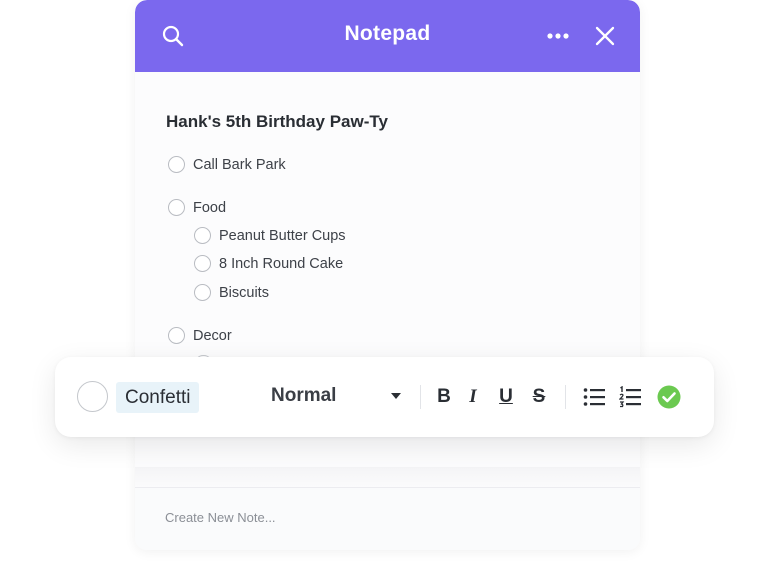 The height and width of the screenshot is (567, 768). What do you see at coordinates (281, 264) in the screenshot?
I see `item-label: 8 Inch Round Cake` at bounding box center [281, 264].